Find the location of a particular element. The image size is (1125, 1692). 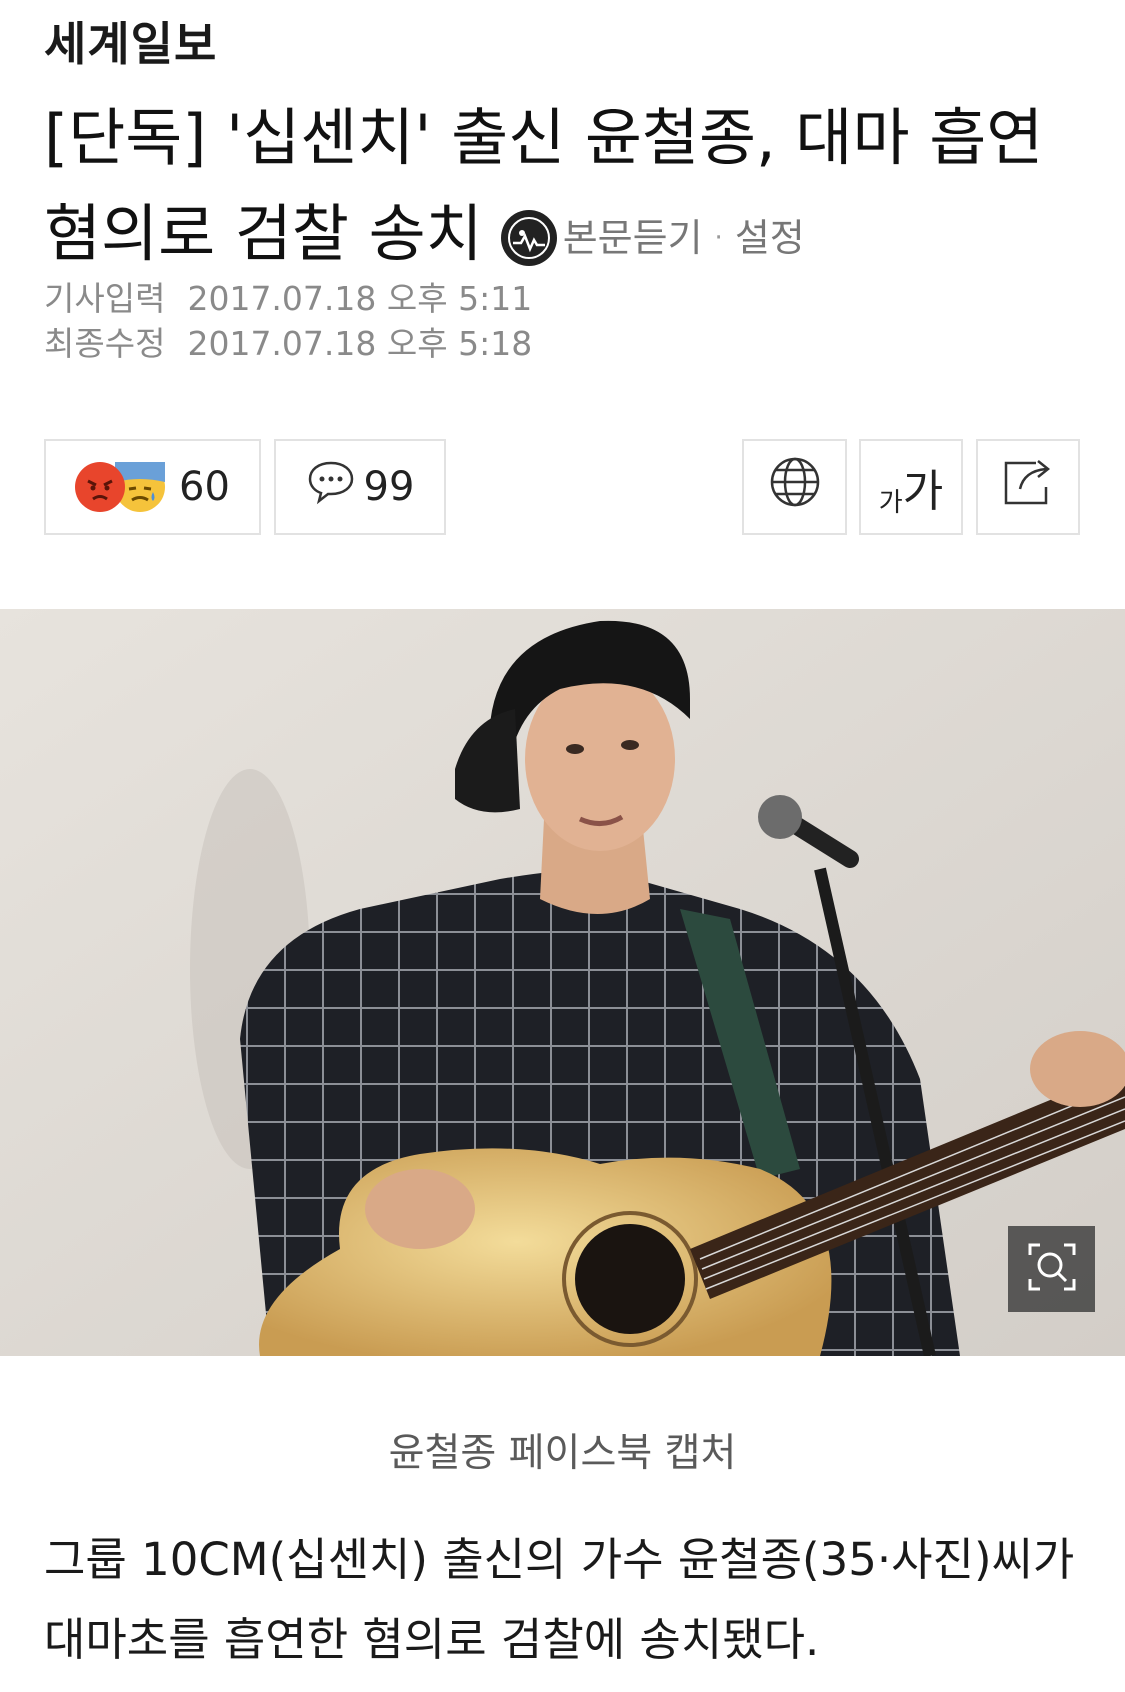

comment-count: 99 is located at coordinates (389, 487).